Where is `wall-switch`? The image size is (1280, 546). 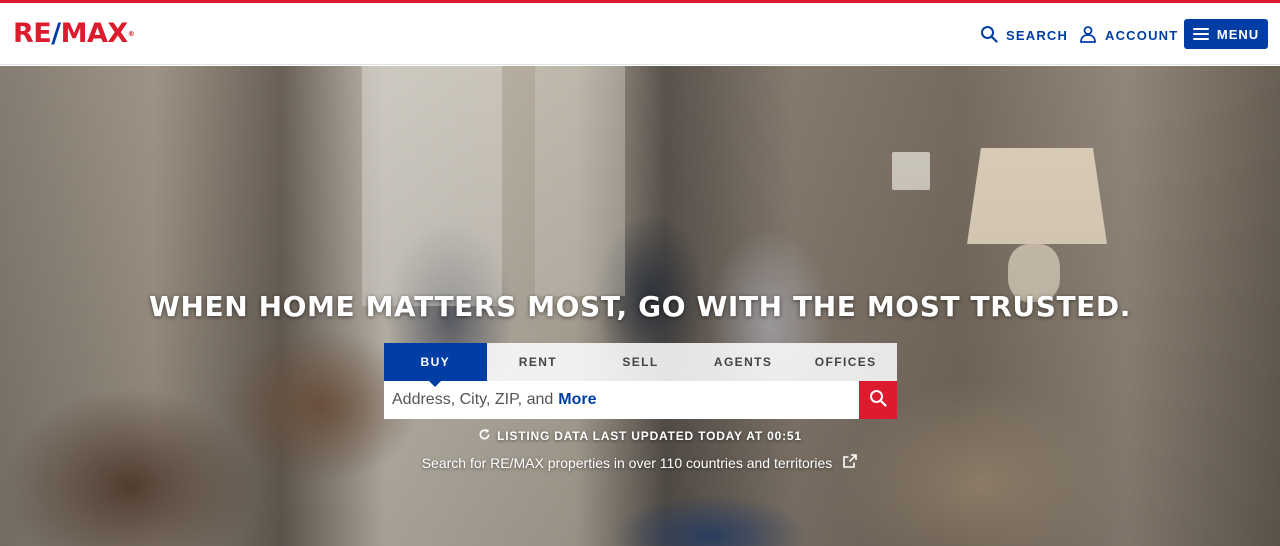 wall-switch is located at coordinates (911, 171).